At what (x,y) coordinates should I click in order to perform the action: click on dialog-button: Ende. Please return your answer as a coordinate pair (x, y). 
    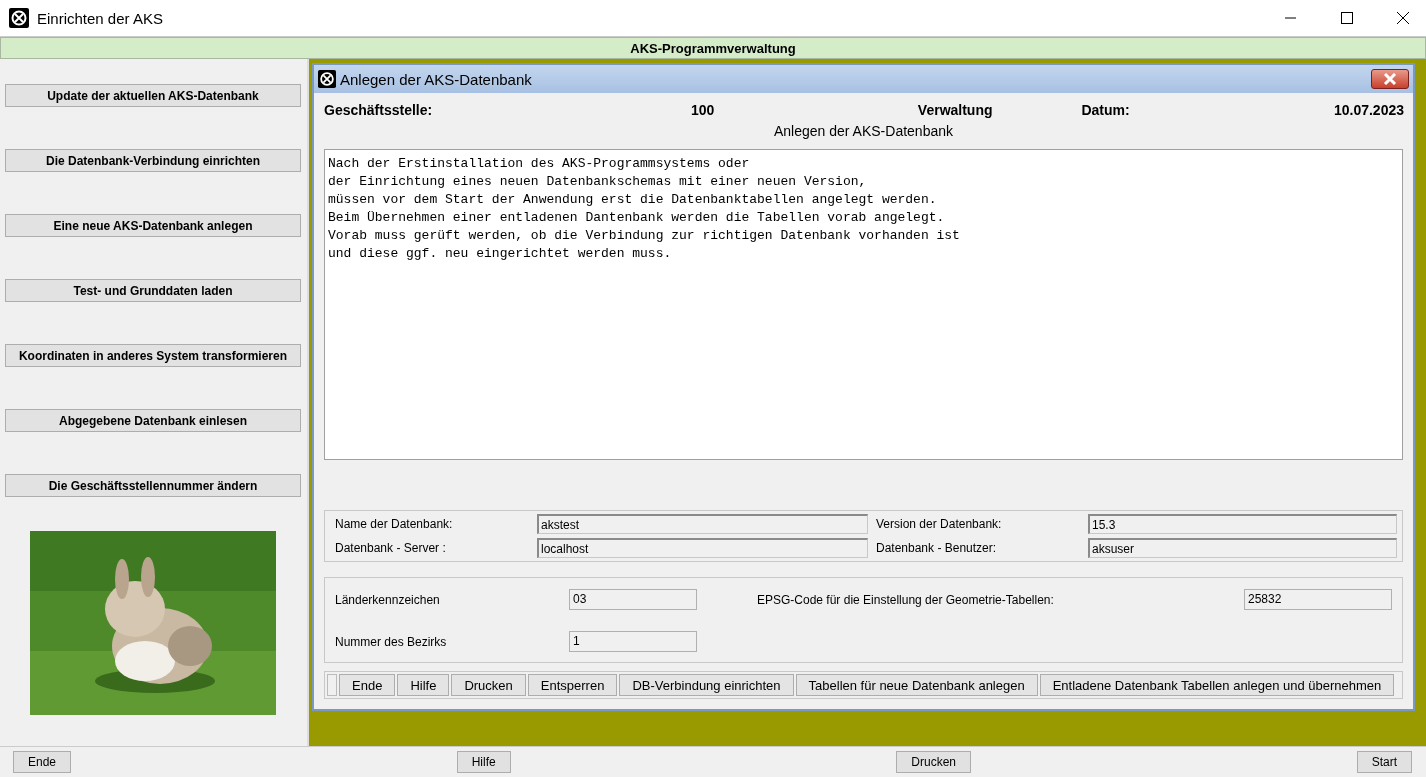
    Looking at the image, I should click on (367, 685).